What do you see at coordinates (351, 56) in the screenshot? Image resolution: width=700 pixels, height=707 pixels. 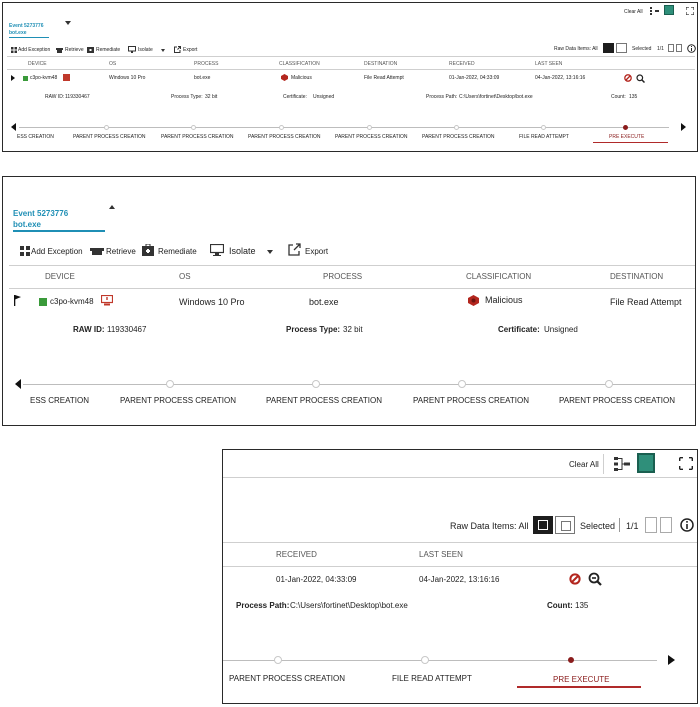 I see `header-divider` at bounding box center [351, 56].